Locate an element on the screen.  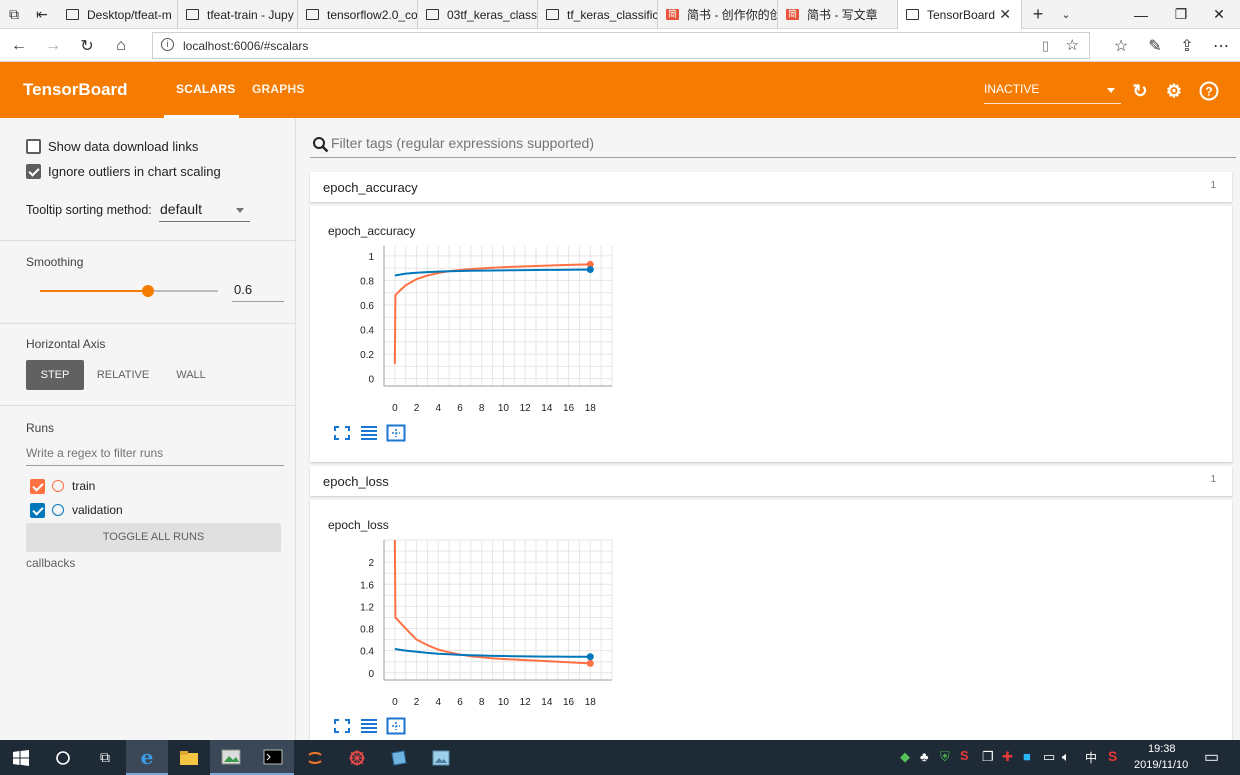
inactive-label: INACTIVE is located at coordinates (1012, 89).